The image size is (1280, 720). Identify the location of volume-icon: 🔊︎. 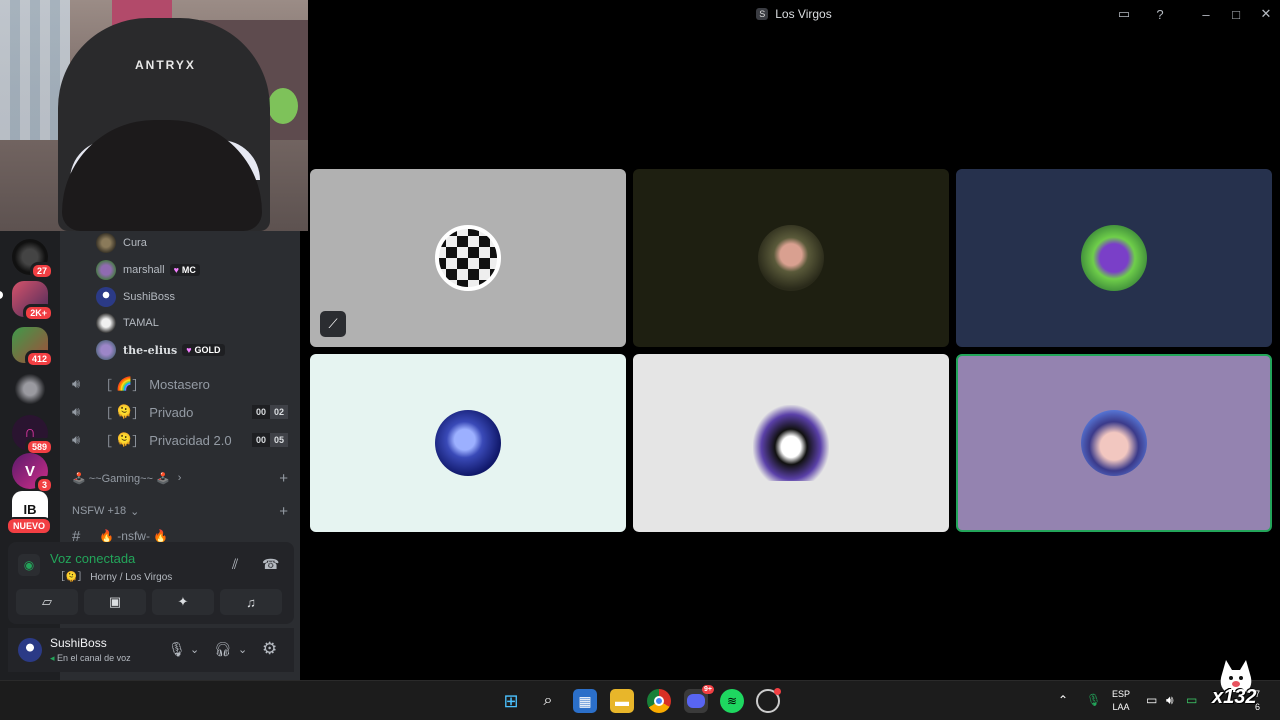
(1170, 700).